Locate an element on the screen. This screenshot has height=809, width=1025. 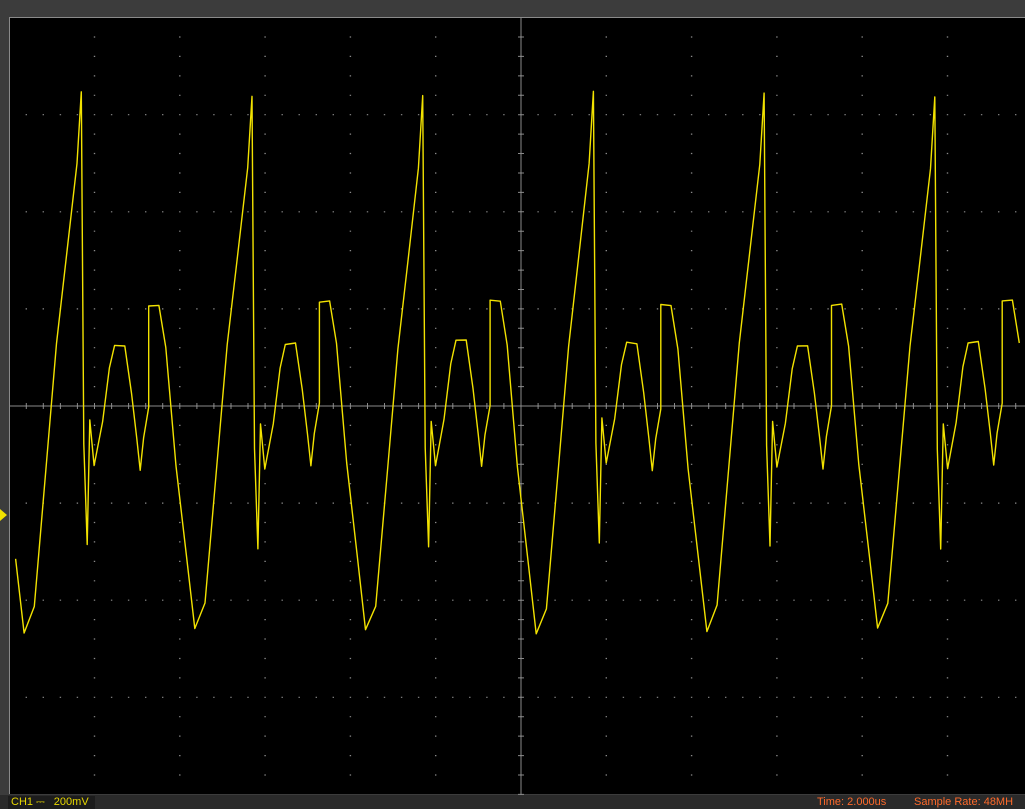
sample-rate-readout: Sample Rate: 48MH is located at coordinates (964, 802).